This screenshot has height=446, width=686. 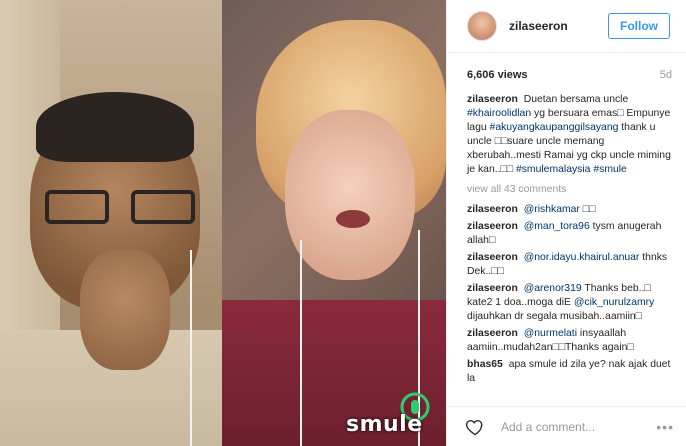 What do you see at coordinates (485, 364) in the screenshot?
I see `comment-username: bhas65` at bounding box center [485, 364].